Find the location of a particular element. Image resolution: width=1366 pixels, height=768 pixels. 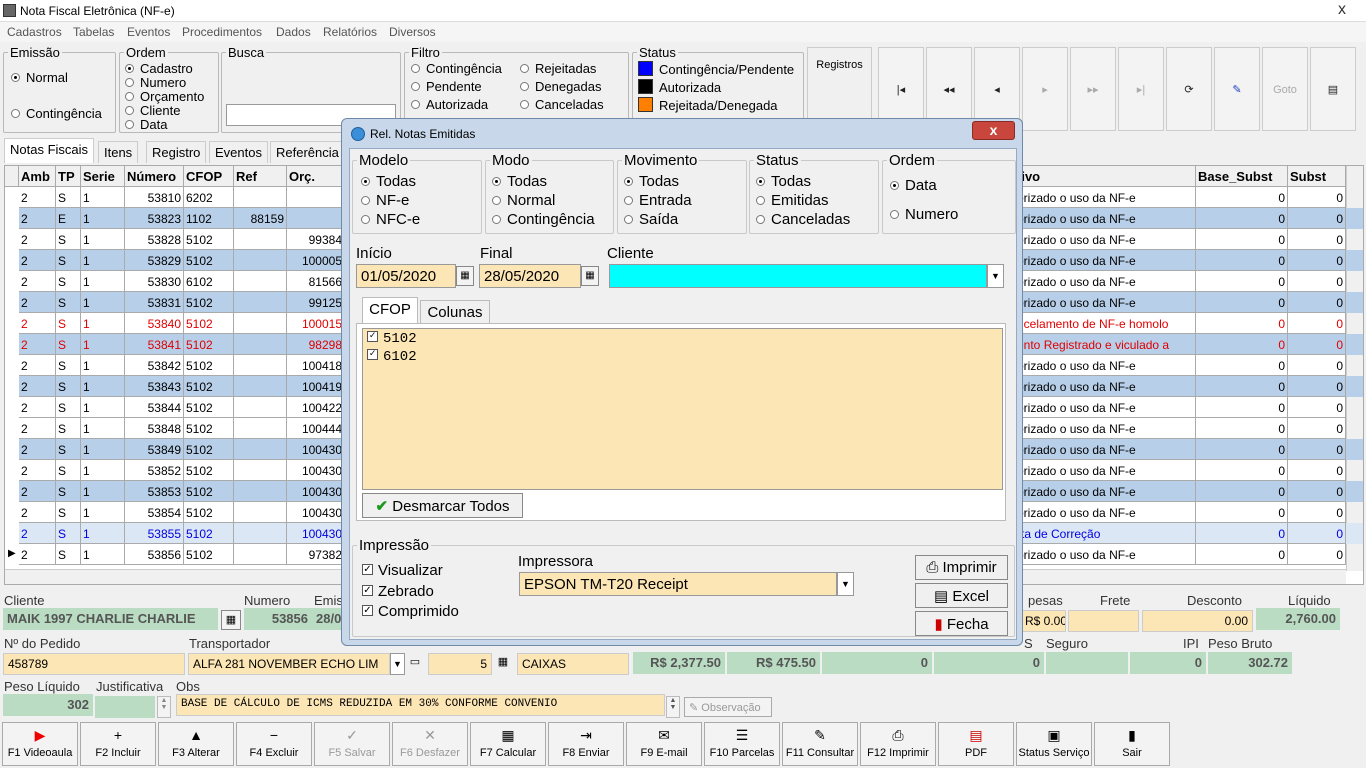

quantidade-calc-icon: ▦ is located at coordinates (503, 664).